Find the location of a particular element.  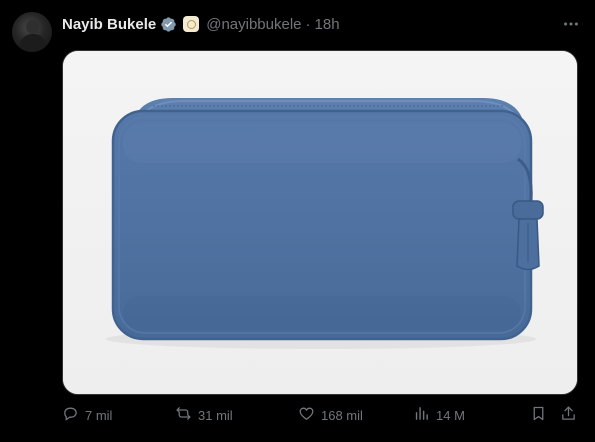

repost-count: 31 mil is located at coordinates (215, 415).